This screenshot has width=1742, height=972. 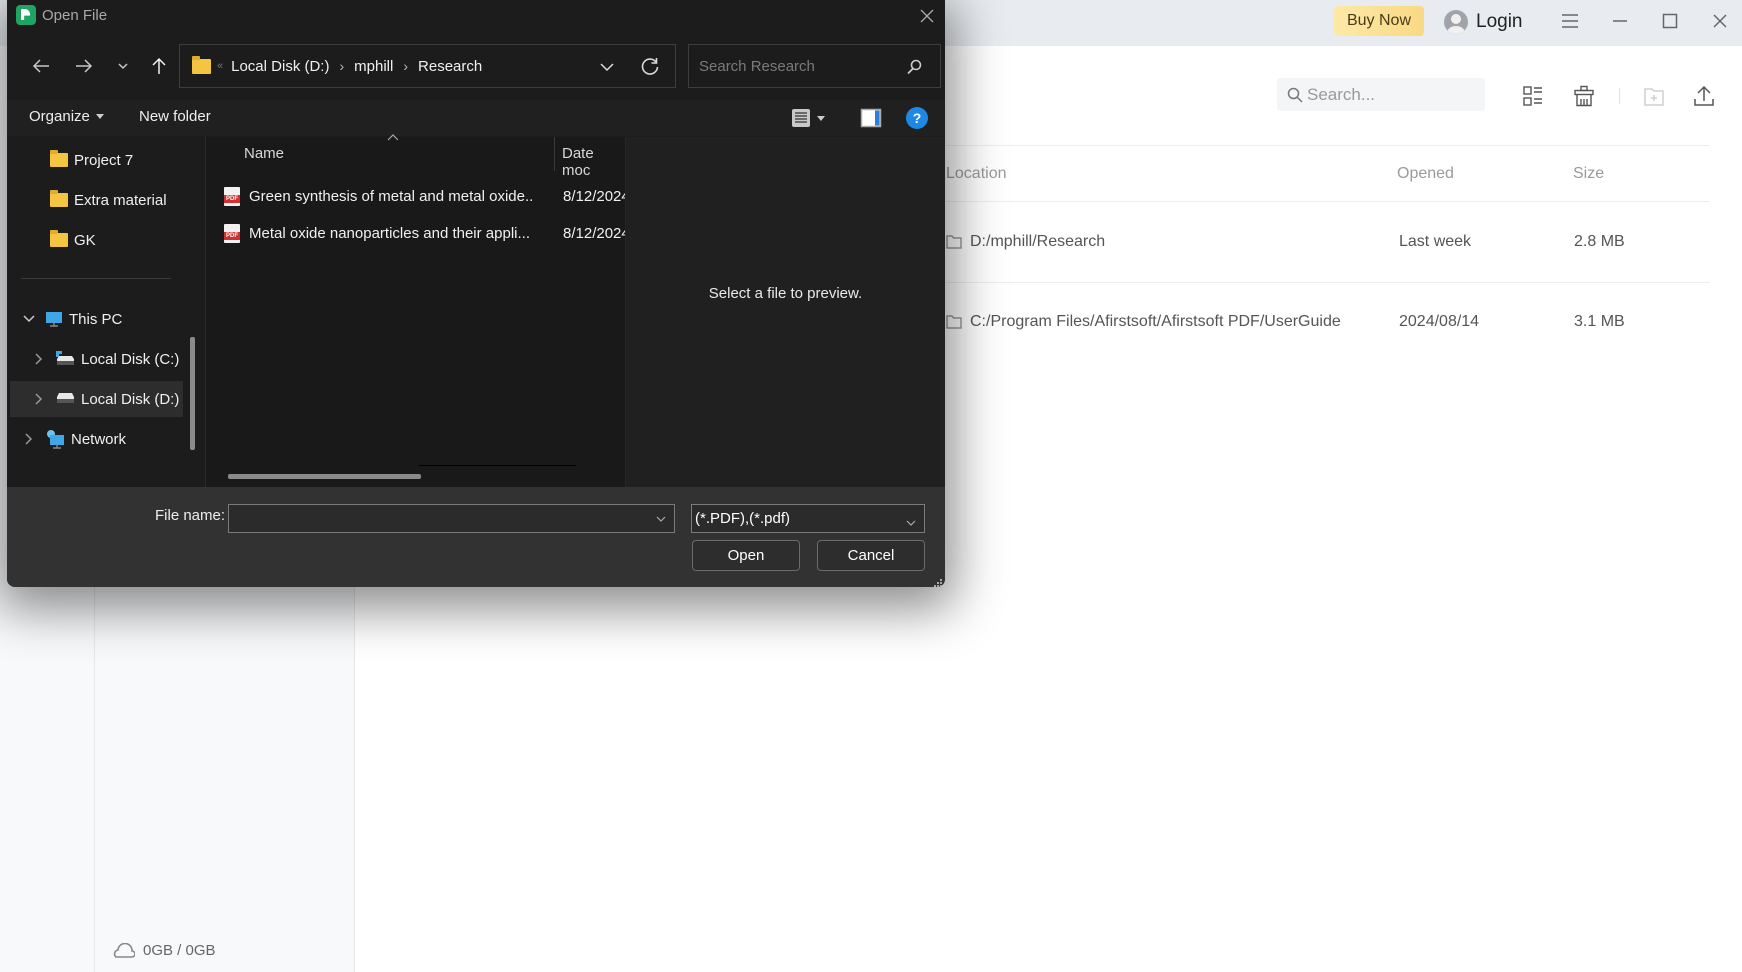 What do you see at coordinates (1425, 174) in the screenshot?
I see `column-header-opened: Opened` at bounding box center [1425, 174].